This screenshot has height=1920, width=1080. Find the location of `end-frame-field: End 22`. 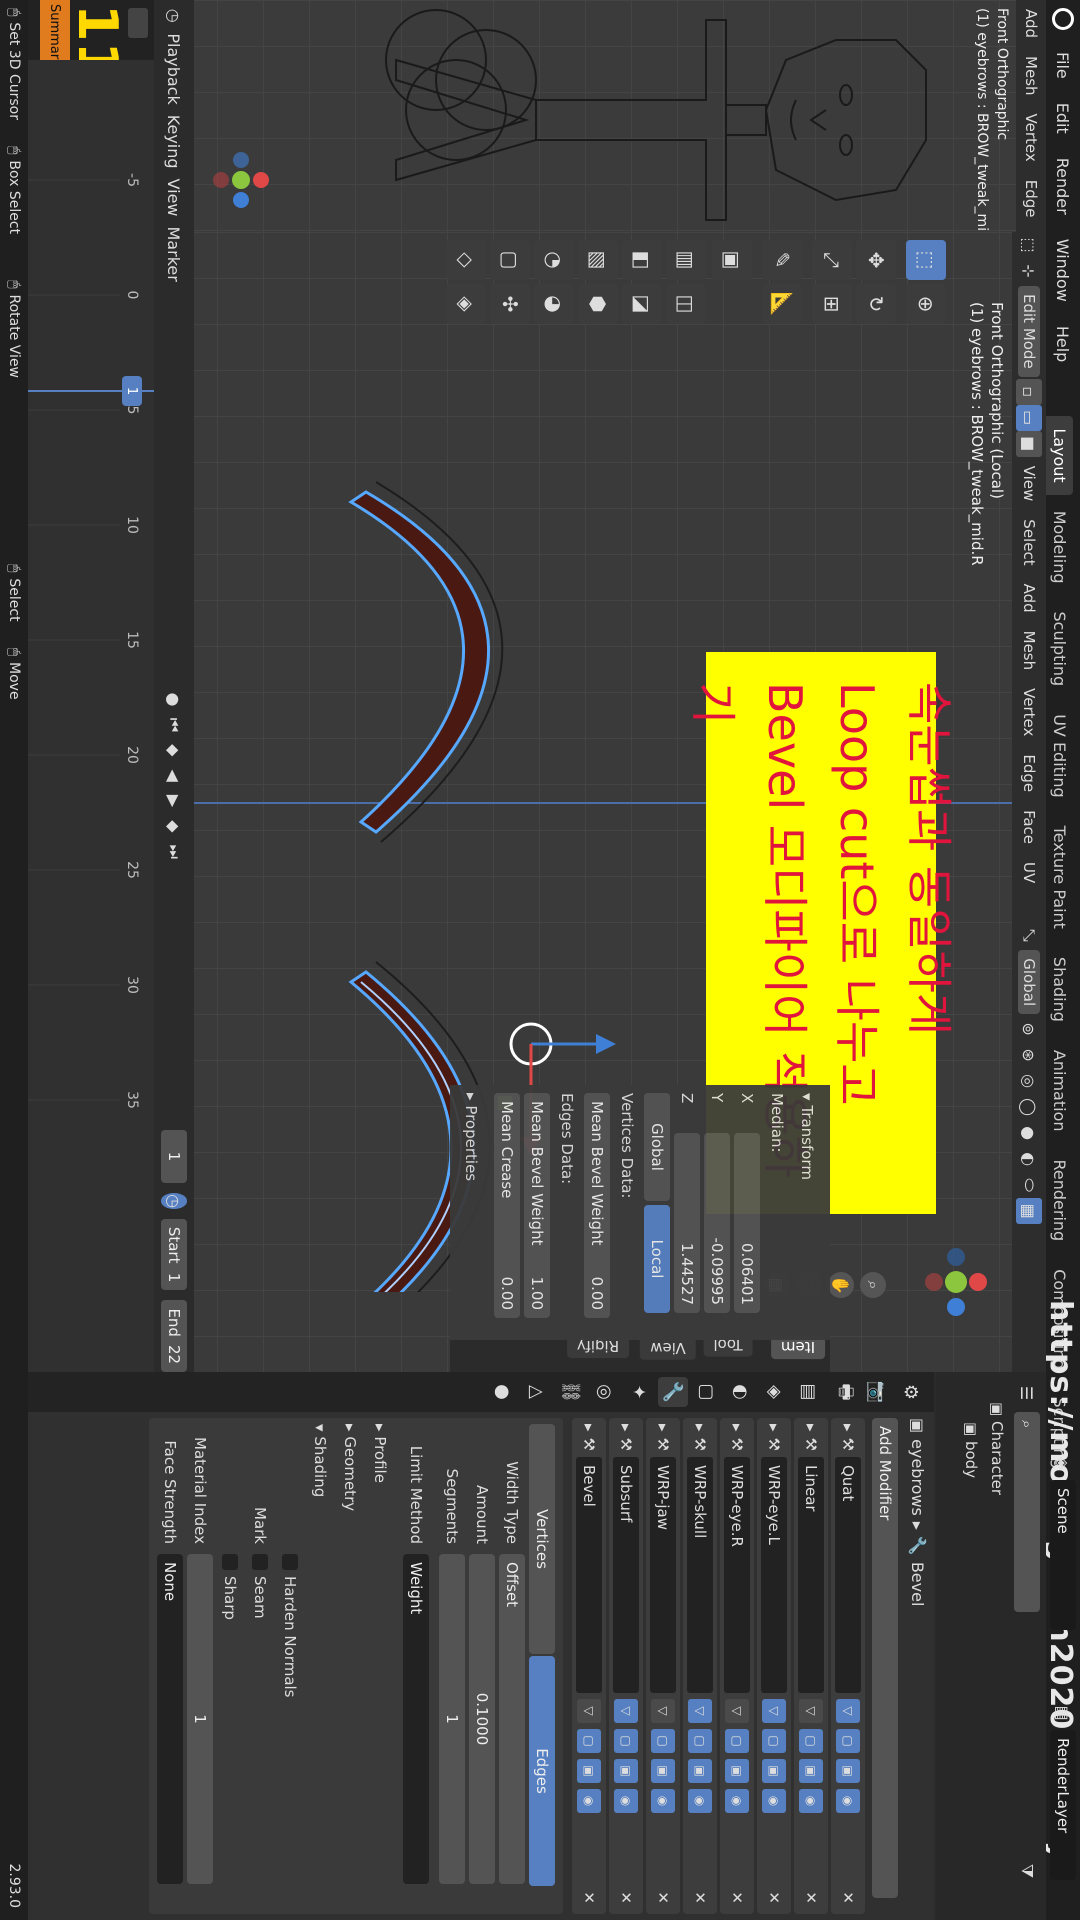

end-frame-field: End 22 is located at coordinates (174, 1336).